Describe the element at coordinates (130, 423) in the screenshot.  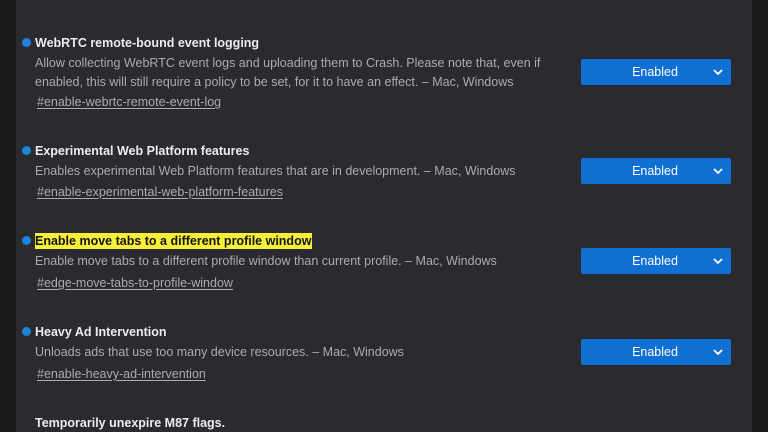
I see `section-heading: Temporarily unexpire M87 flags.` at that location.